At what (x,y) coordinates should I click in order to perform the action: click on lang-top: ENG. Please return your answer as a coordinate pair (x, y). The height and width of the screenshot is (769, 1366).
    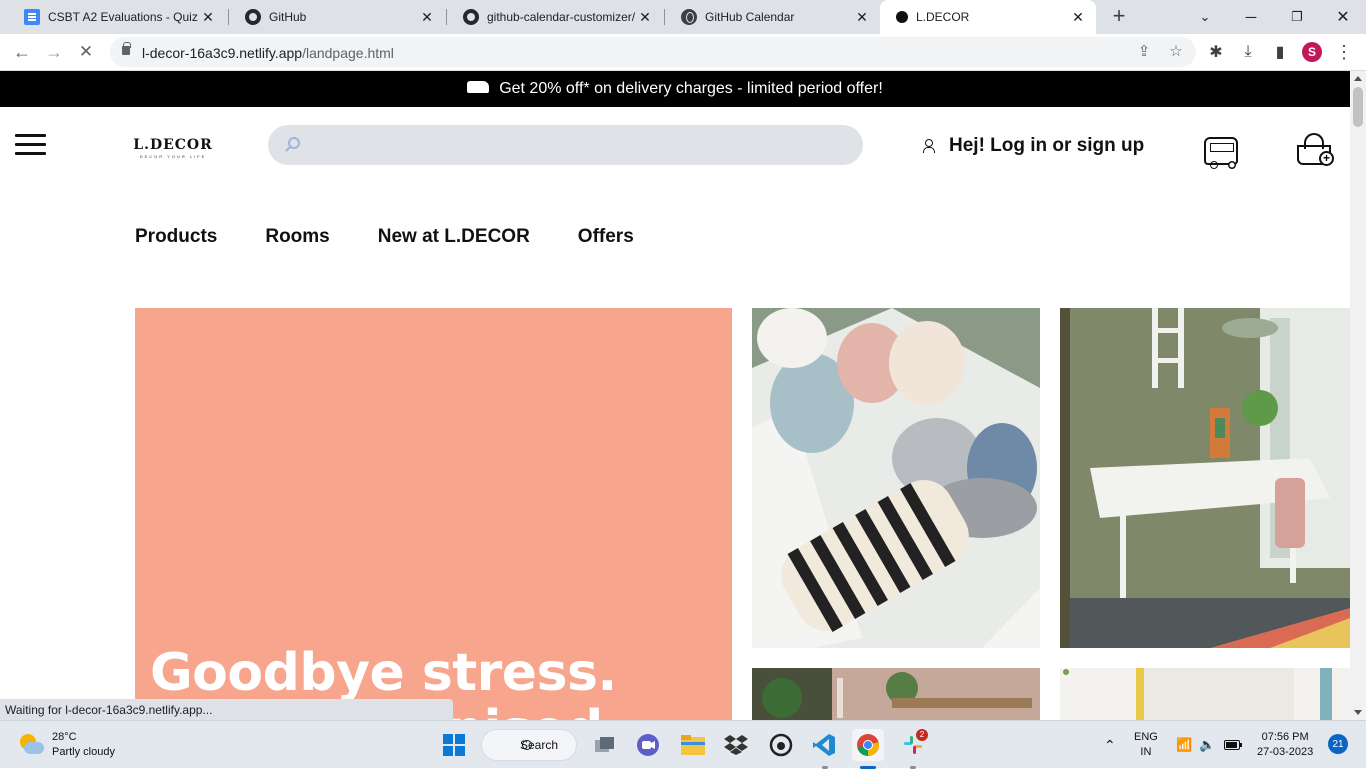
    Looking at the image, I should click on (1146, 737).